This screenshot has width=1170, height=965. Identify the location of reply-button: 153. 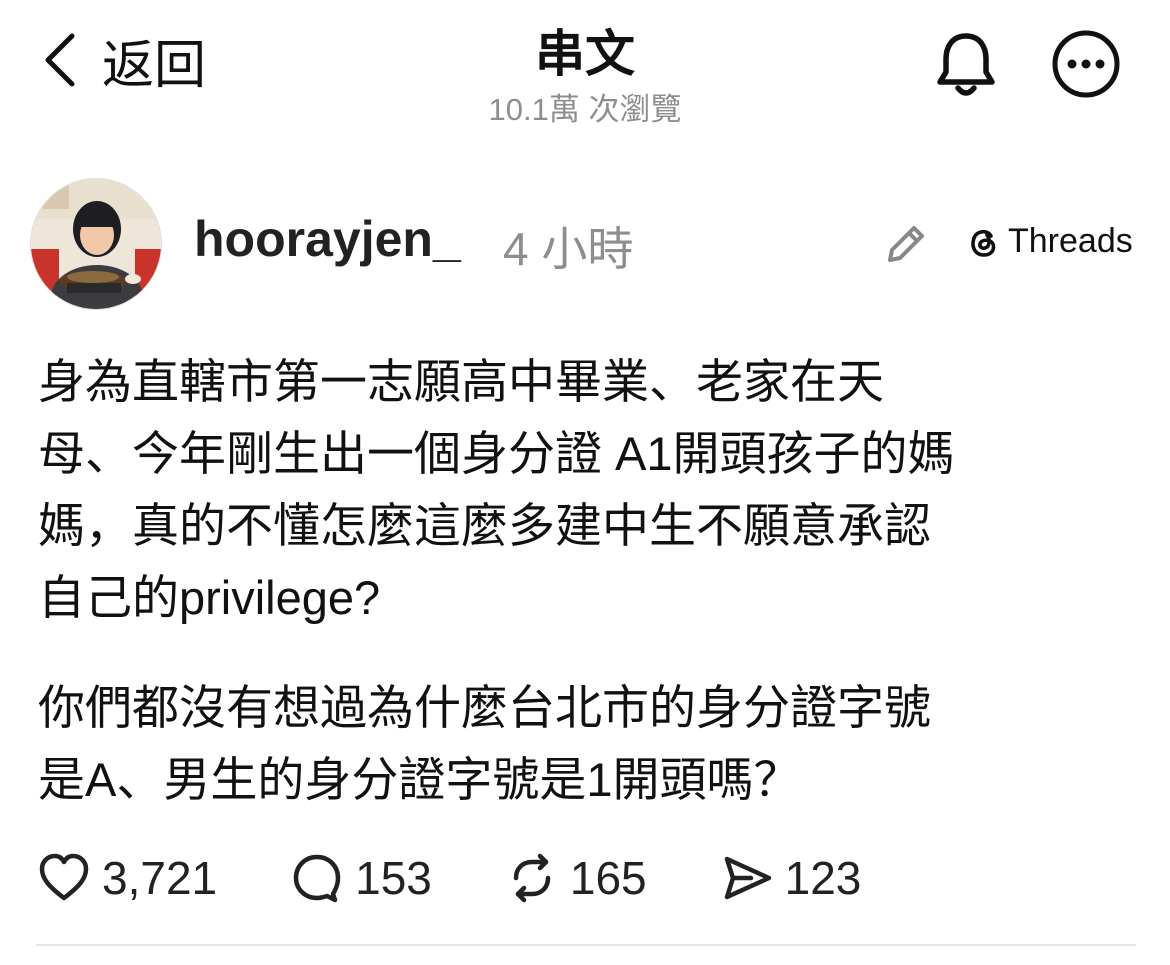
(360, 878).